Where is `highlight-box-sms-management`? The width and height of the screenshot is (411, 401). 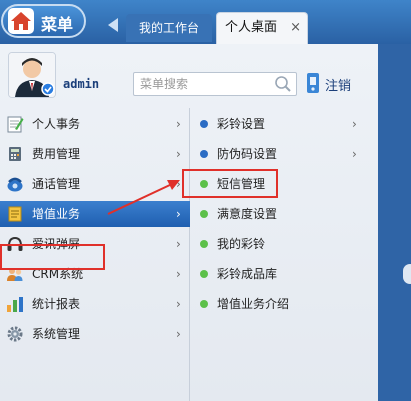 highlight-box-sms-management is located at coordinates (230, 183).